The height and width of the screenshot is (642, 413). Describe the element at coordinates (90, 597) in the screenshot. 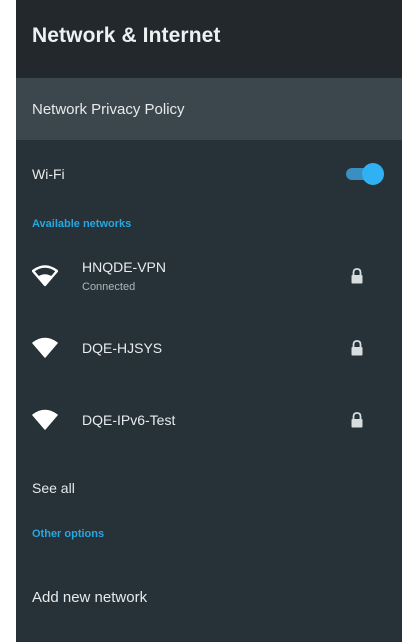

I see `add-new-network-label: Add new network` at that location.